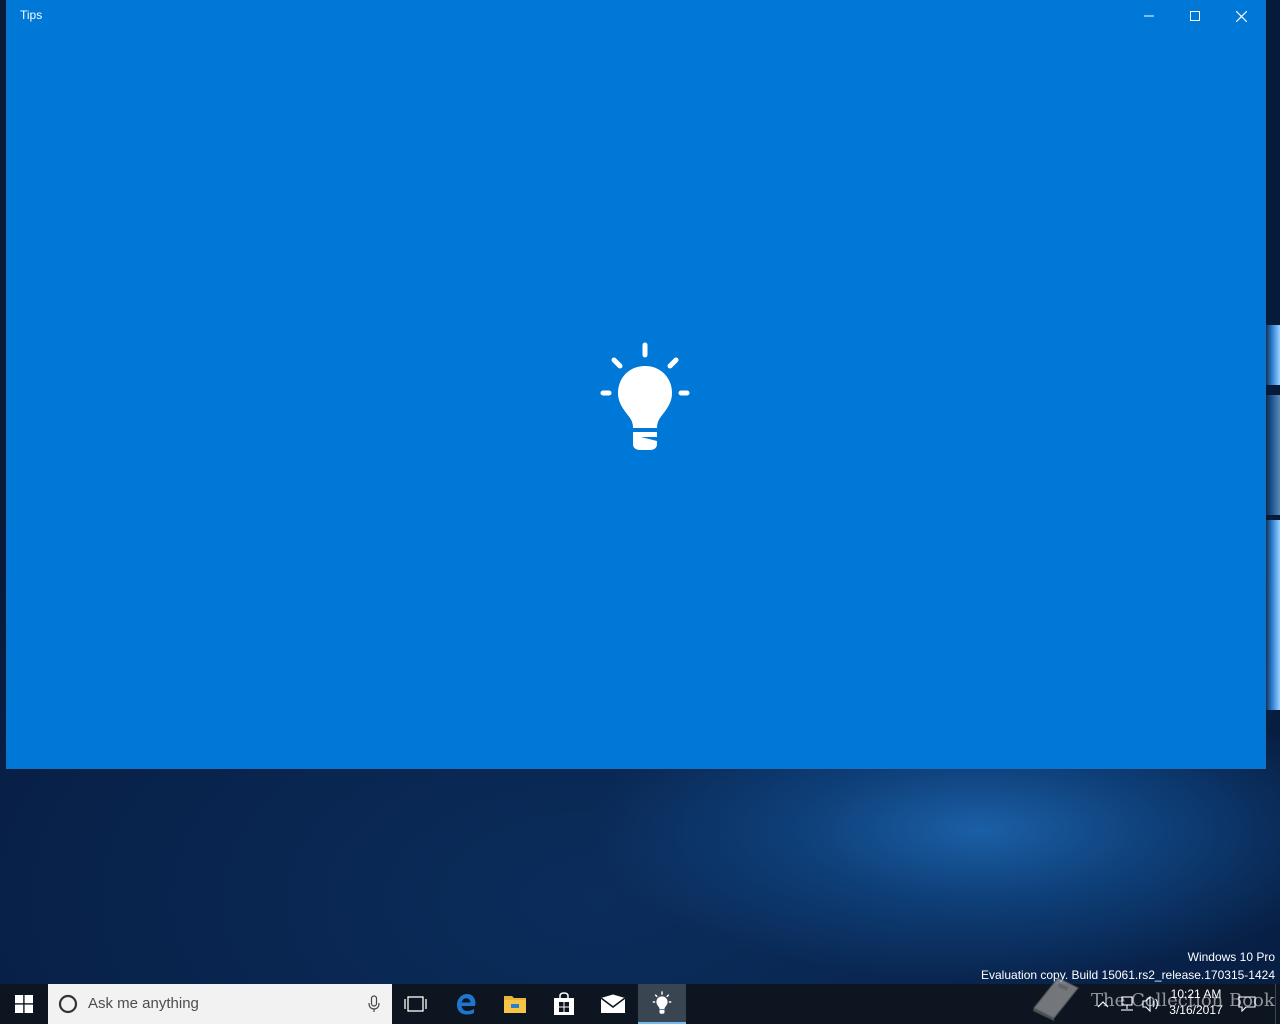  What do you see at coordinates (31, 15) in the screenshot?
I see `window-title: Tips` at bounding box center [31, 15].